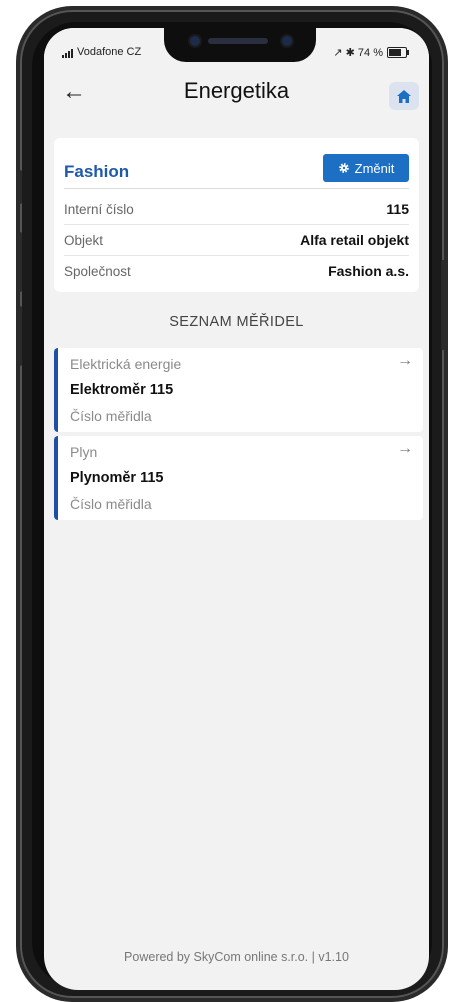 The image size is (449, 1002). What do you see at coordinates (240, 45) in the screenshot?
I see `notch` at bounding box center [240, 45].